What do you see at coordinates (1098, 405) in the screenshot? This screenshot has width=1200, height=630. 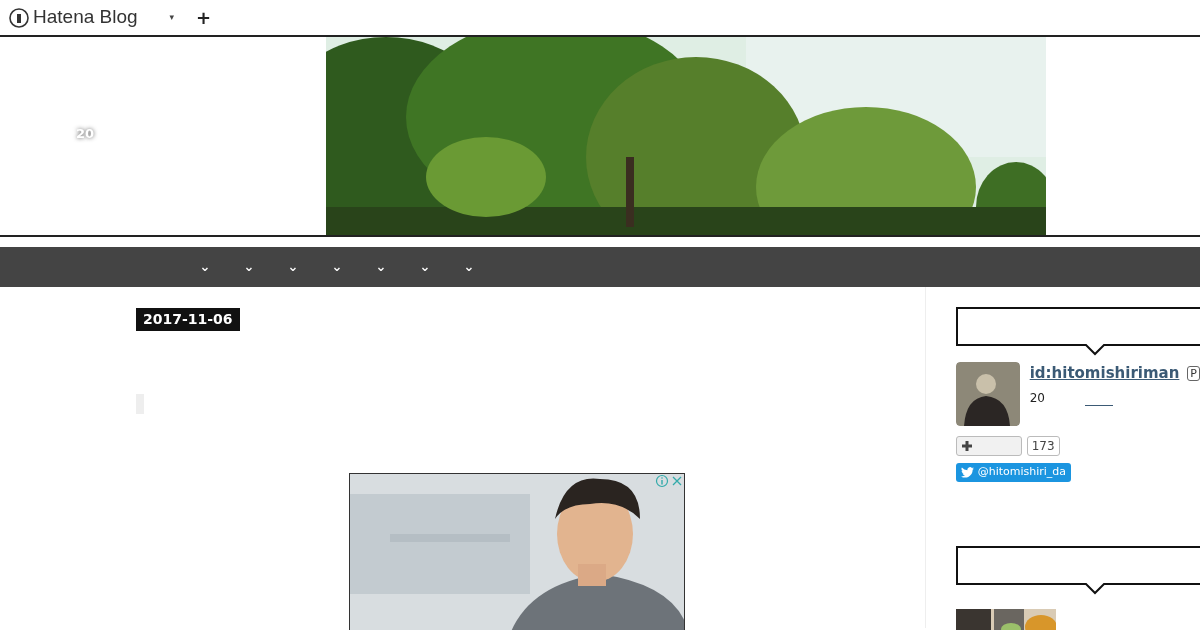 I see `link-underline` at bounding box center [1098, 405].